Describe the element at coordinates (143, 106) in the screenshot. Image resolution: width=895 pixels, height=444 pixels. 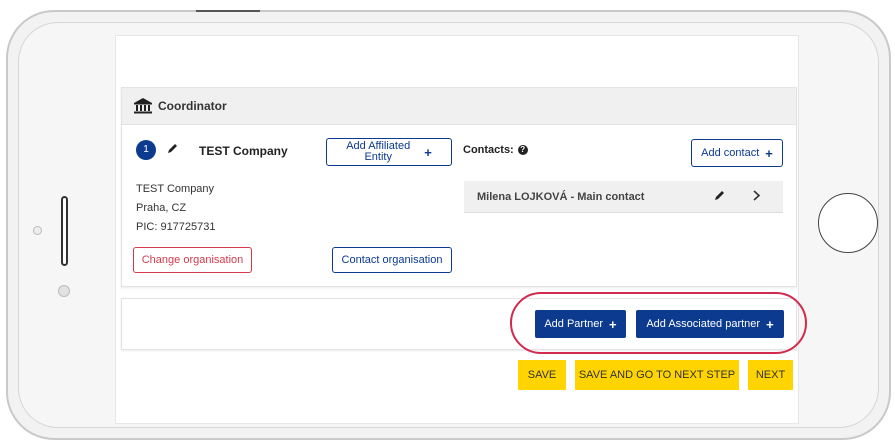
I see `institution-icon` at that location.